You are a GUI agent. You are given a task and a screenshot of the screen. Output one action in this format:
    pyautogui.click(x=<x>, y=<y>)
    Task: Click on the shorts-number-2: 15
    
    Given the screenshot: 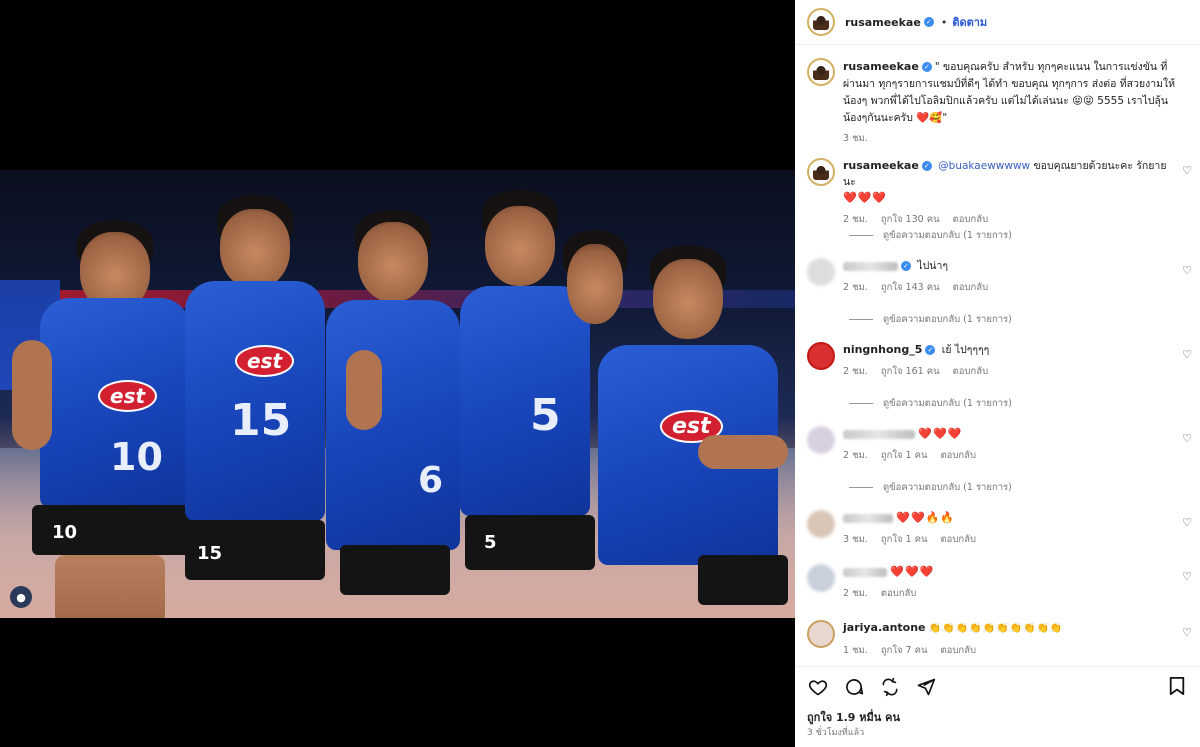 What is the action you would take?
    pyautogui.click(x=210, y=553)
    